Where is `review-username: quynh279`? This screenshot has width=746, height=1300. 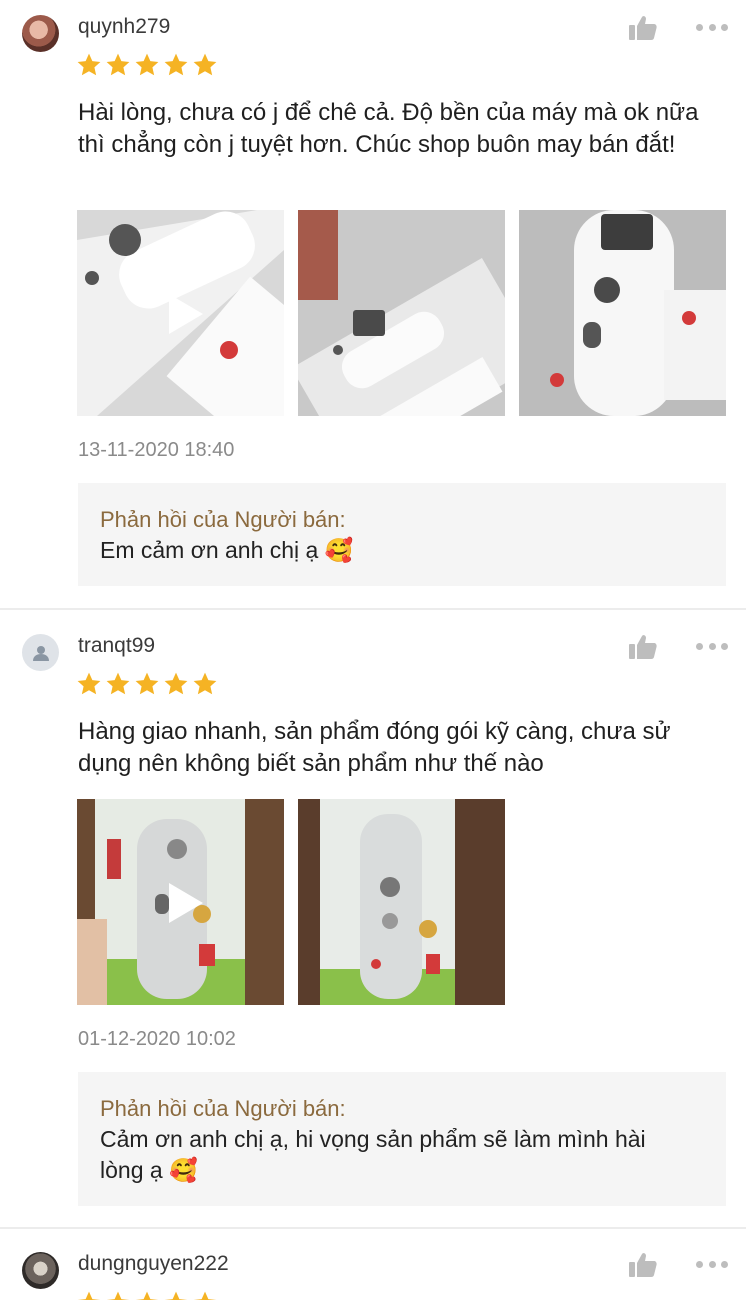
review-username: quynh279 is located at coordinates (124, 27).